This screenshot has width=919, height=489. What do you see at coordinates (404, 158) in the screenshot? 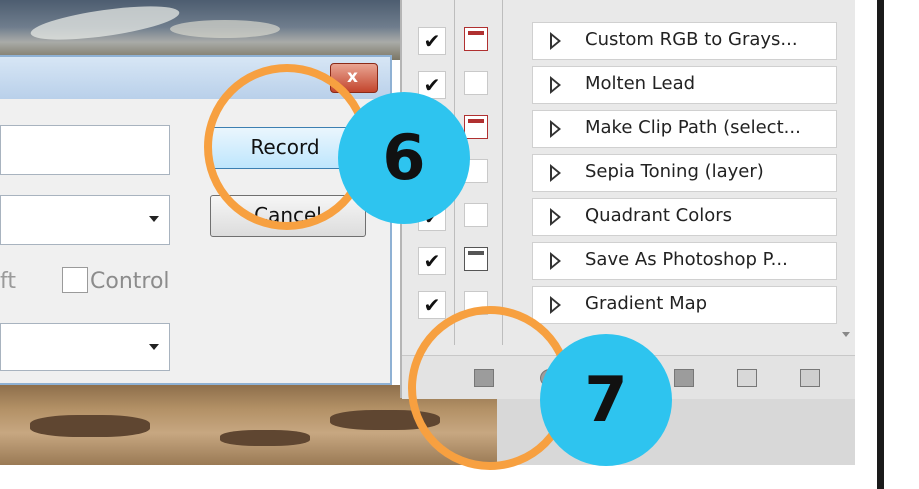
I see `step-badge-6: 6` at bounding box center [404, 158].